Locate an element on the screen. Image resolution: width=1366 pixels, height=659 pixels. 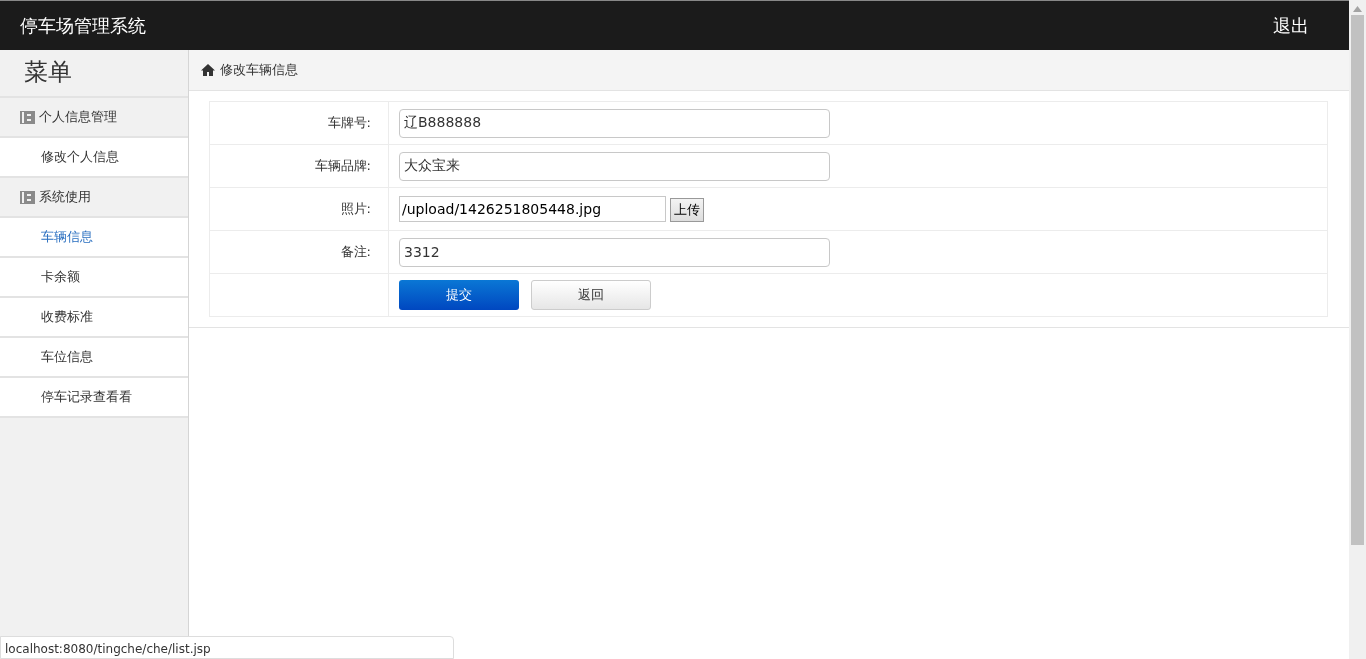
app-title: 停车场管理系统 is located at coordinates (83, 26).